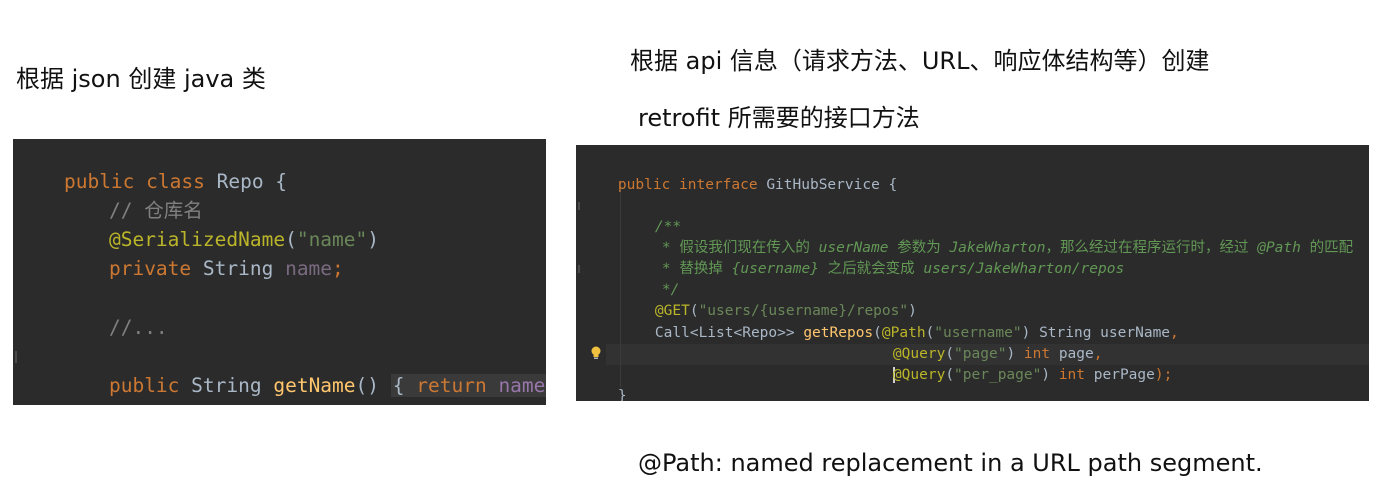 The image size is (1374, 487). I want to click on code-line: @Query("page") int page,, so click(997, 354).